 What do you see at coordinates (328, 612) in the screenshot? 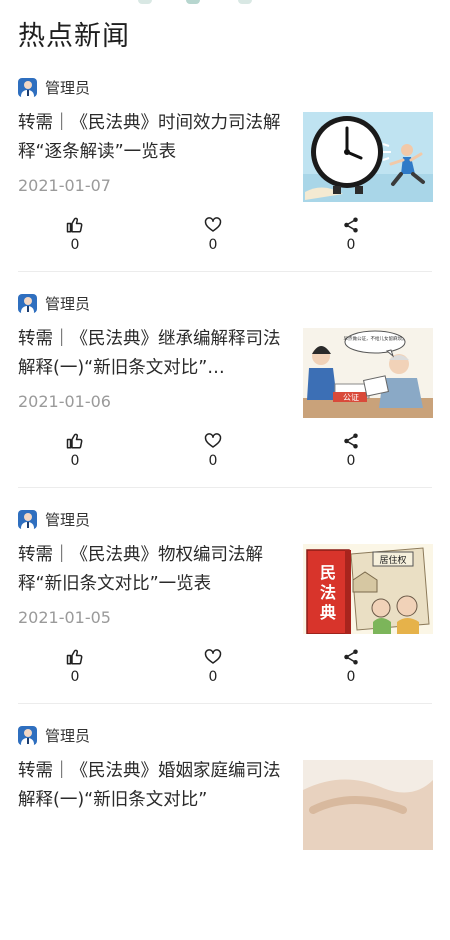
I see `svg-text: 典` at bounding box center [328, 612].